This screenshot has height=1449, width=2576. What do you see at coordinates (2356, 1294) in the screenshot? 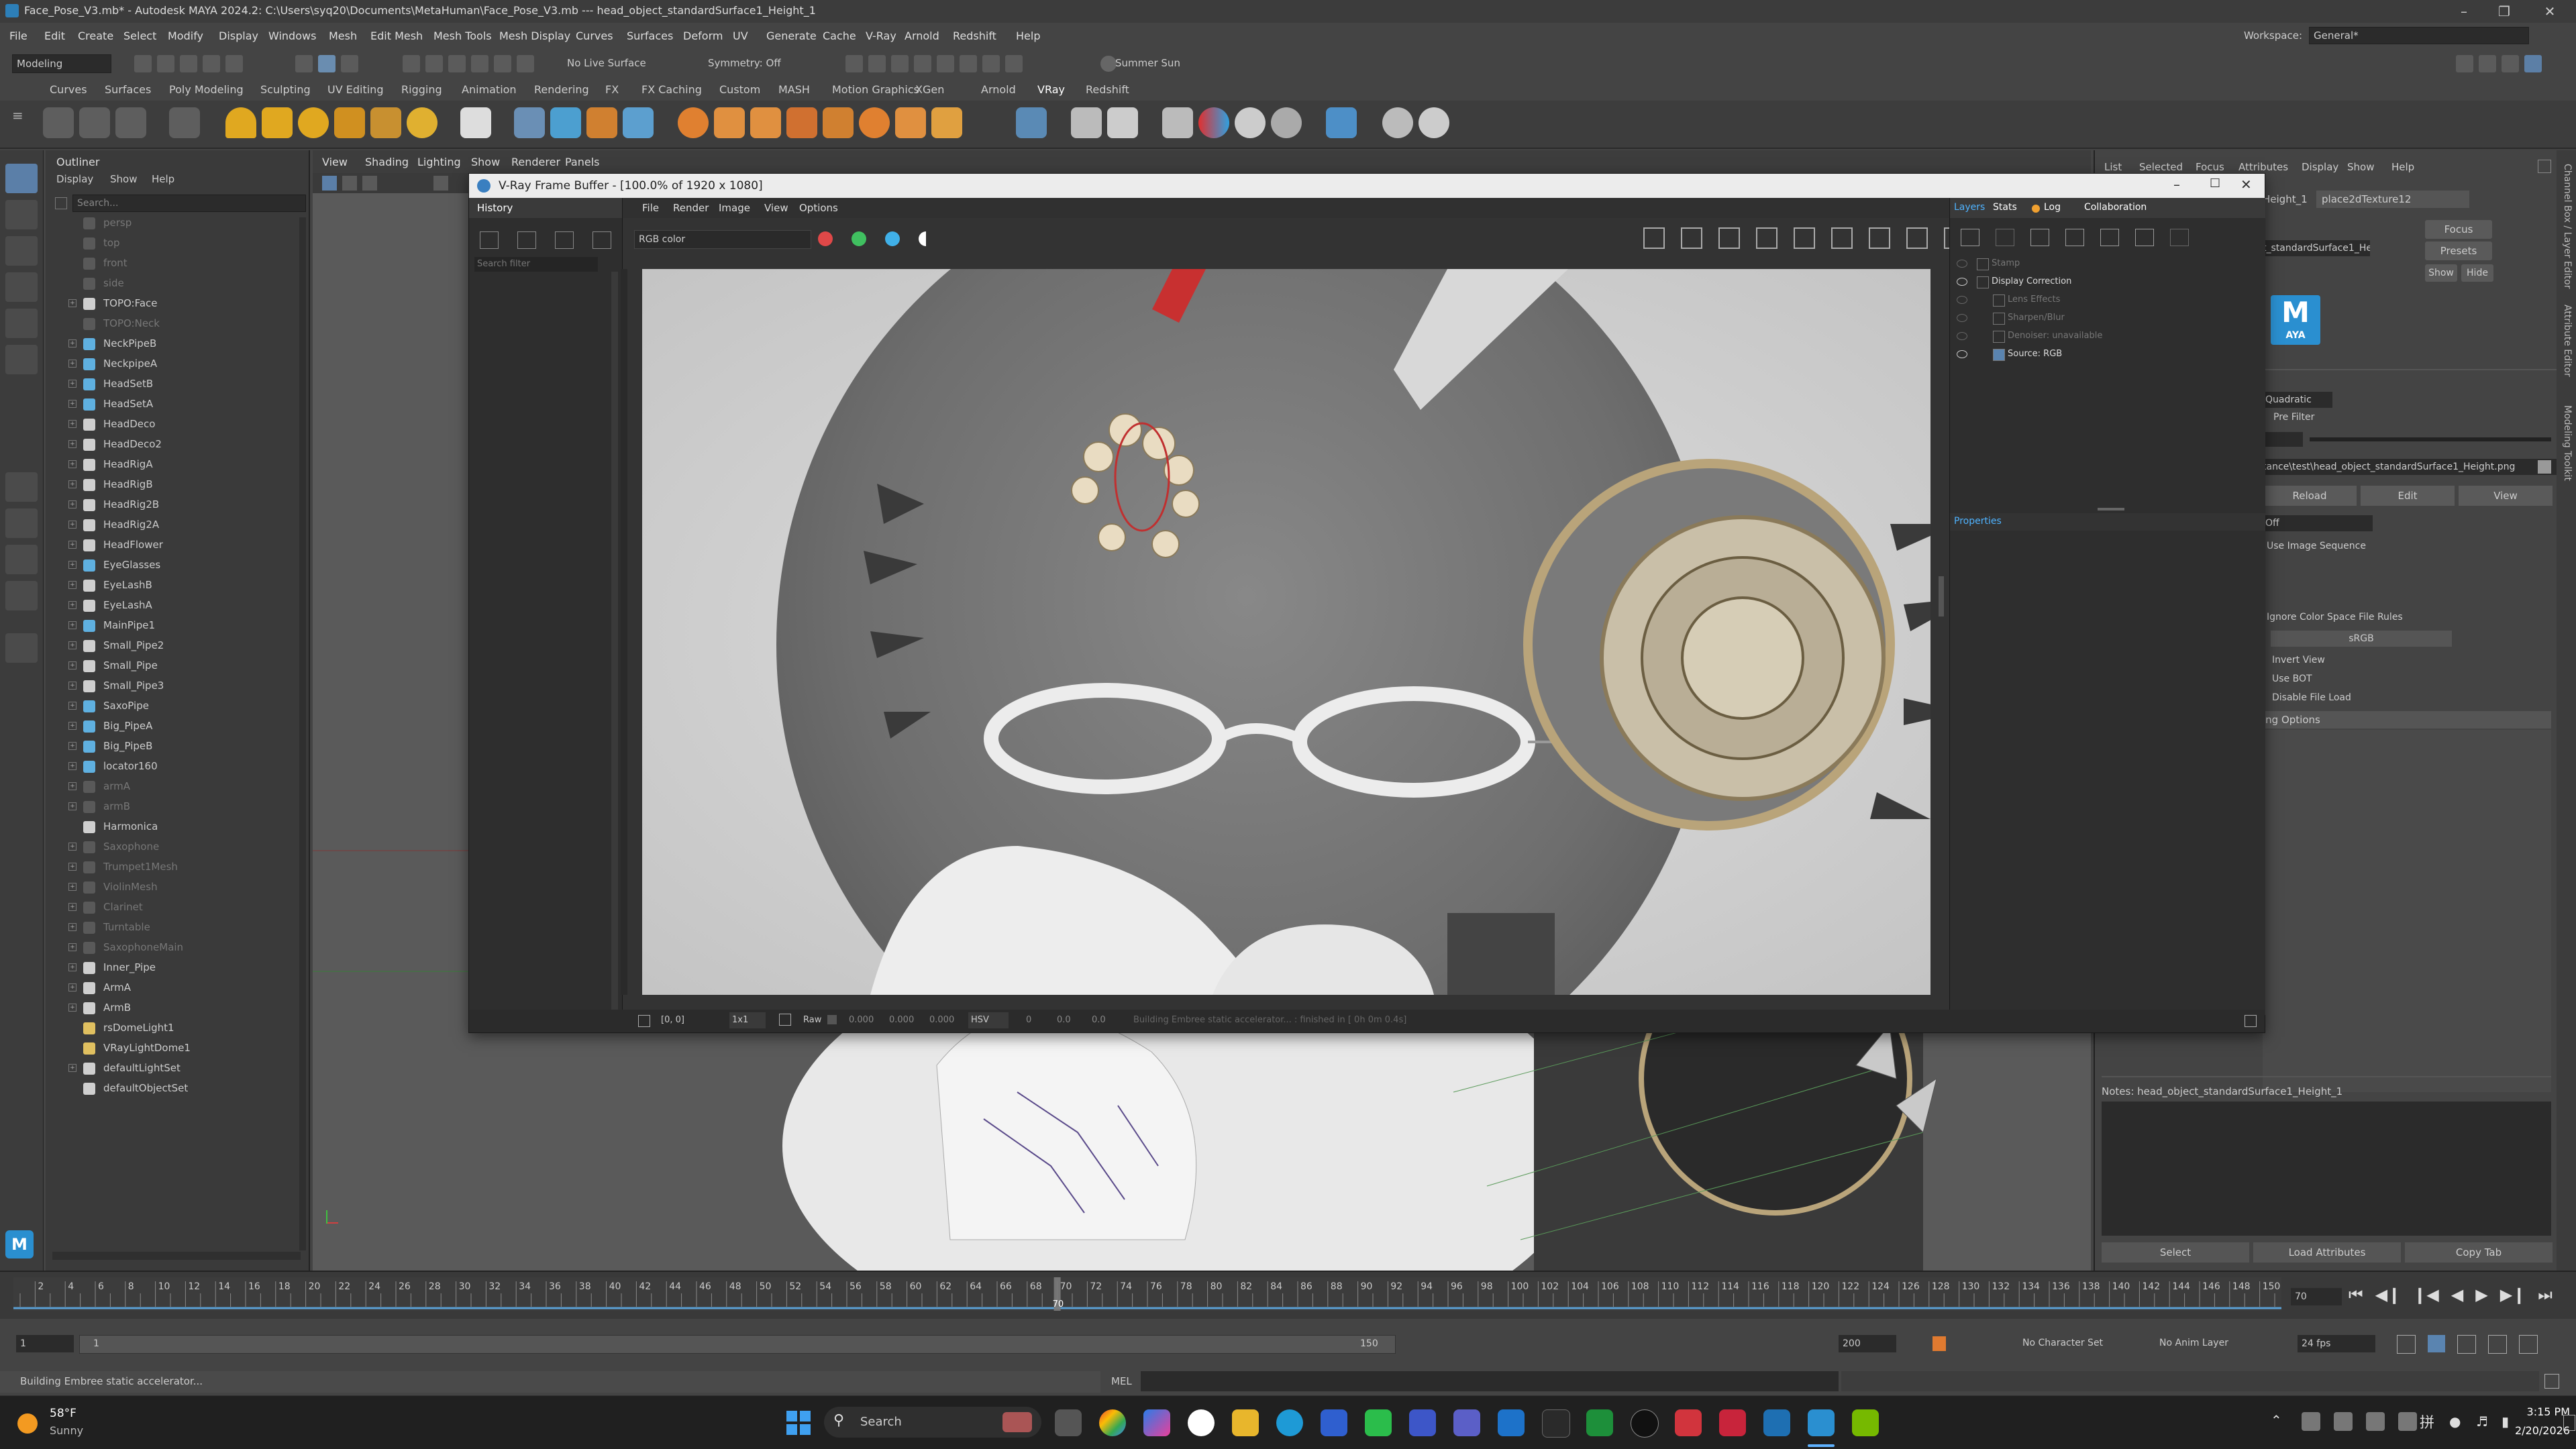
I see `go-to-start-icon: ⏮` at bounding box center [2356, 1294].